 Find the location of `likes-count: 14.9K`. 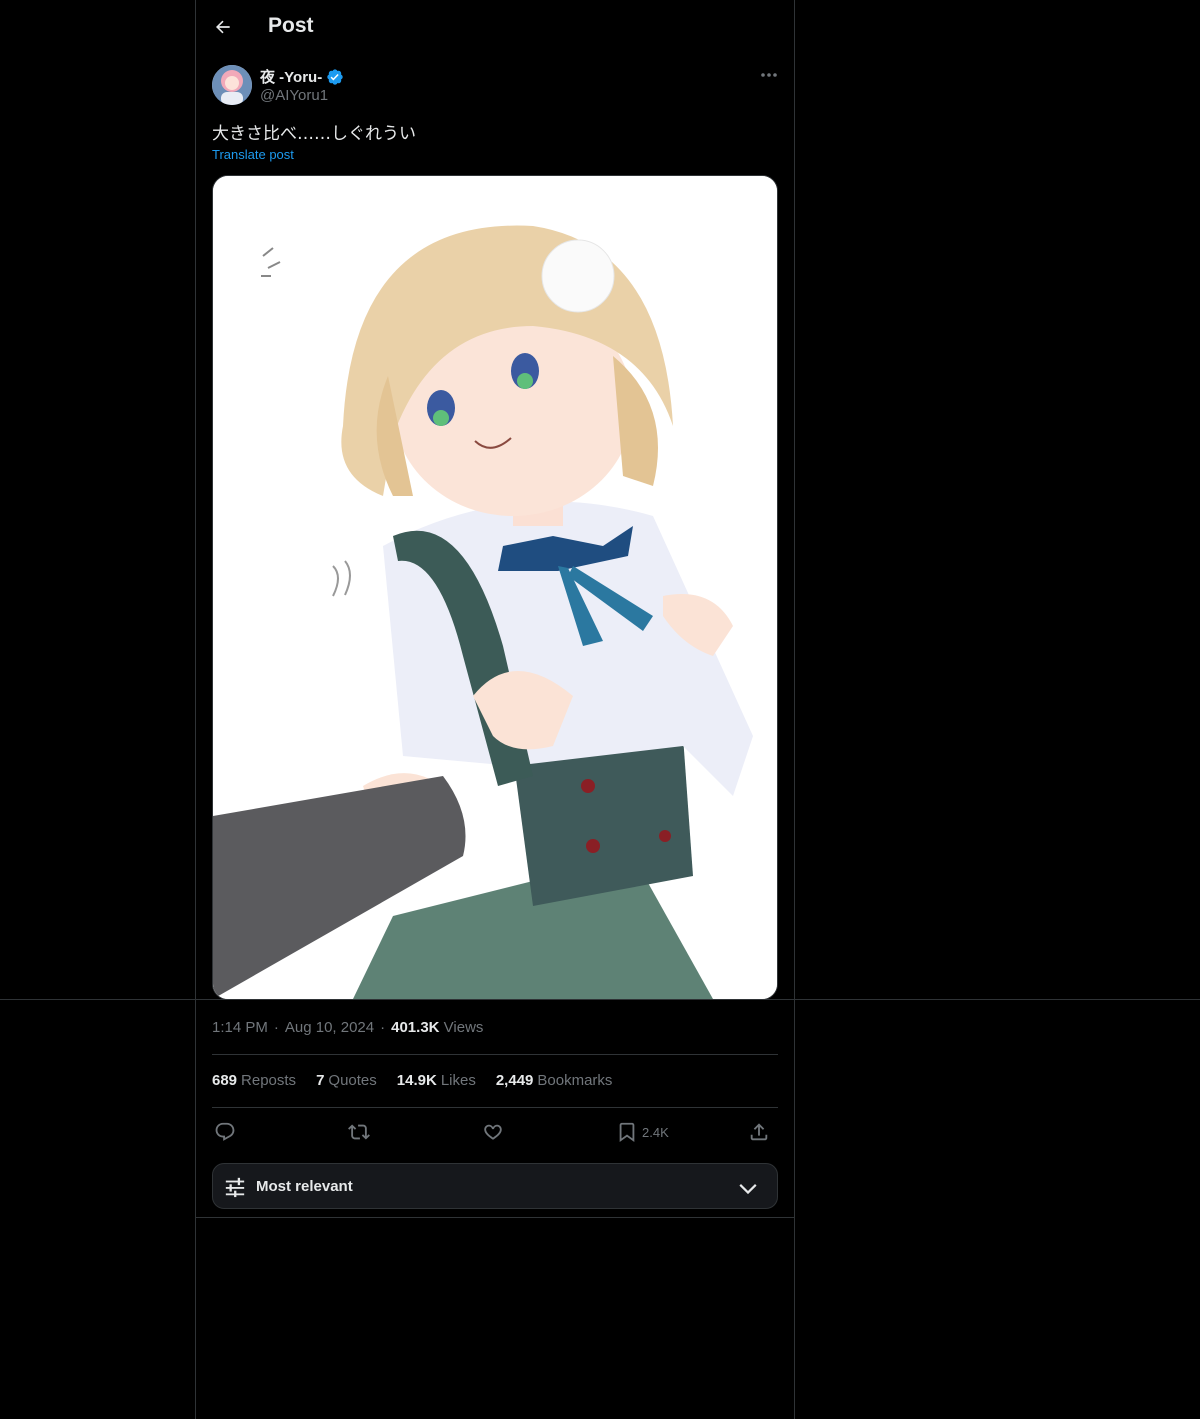

likes-count: 14.9K is located at coordinates (416, 1080).